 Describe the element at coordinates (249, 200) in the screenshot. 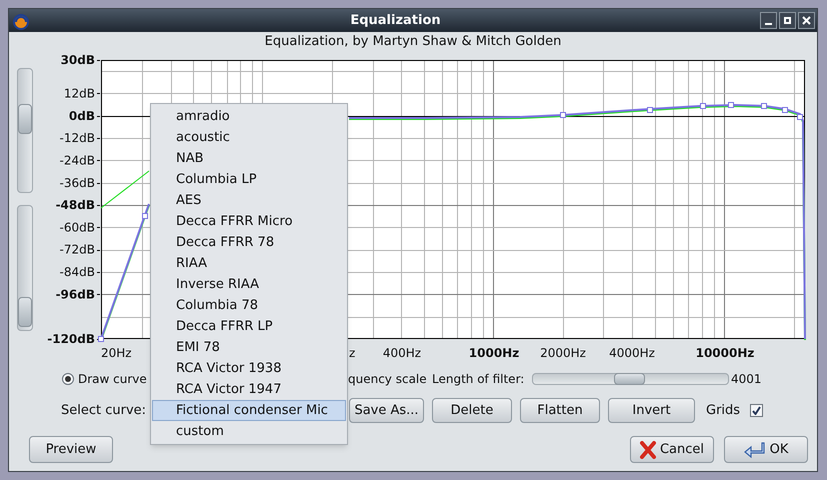

I see `menu-item: AES` at that location.